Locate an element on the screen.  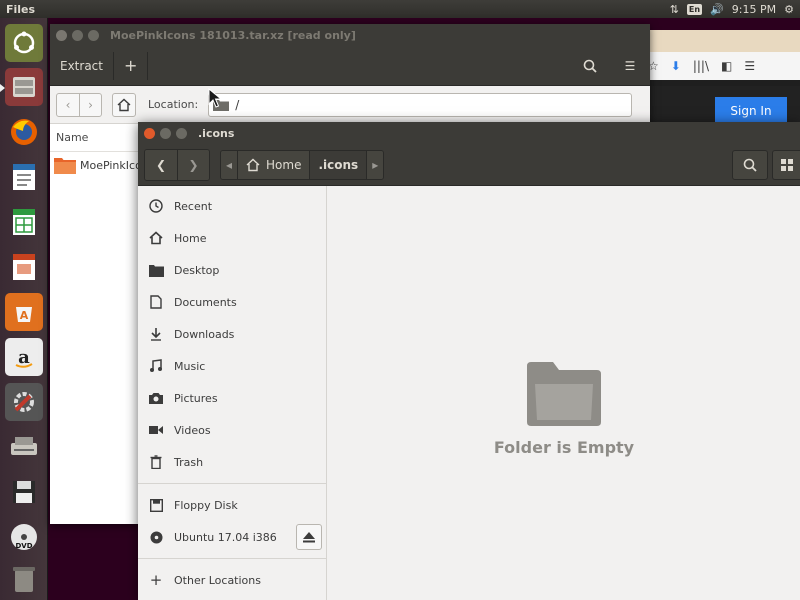
system-settings-icon is located at coordinates (24, 402).